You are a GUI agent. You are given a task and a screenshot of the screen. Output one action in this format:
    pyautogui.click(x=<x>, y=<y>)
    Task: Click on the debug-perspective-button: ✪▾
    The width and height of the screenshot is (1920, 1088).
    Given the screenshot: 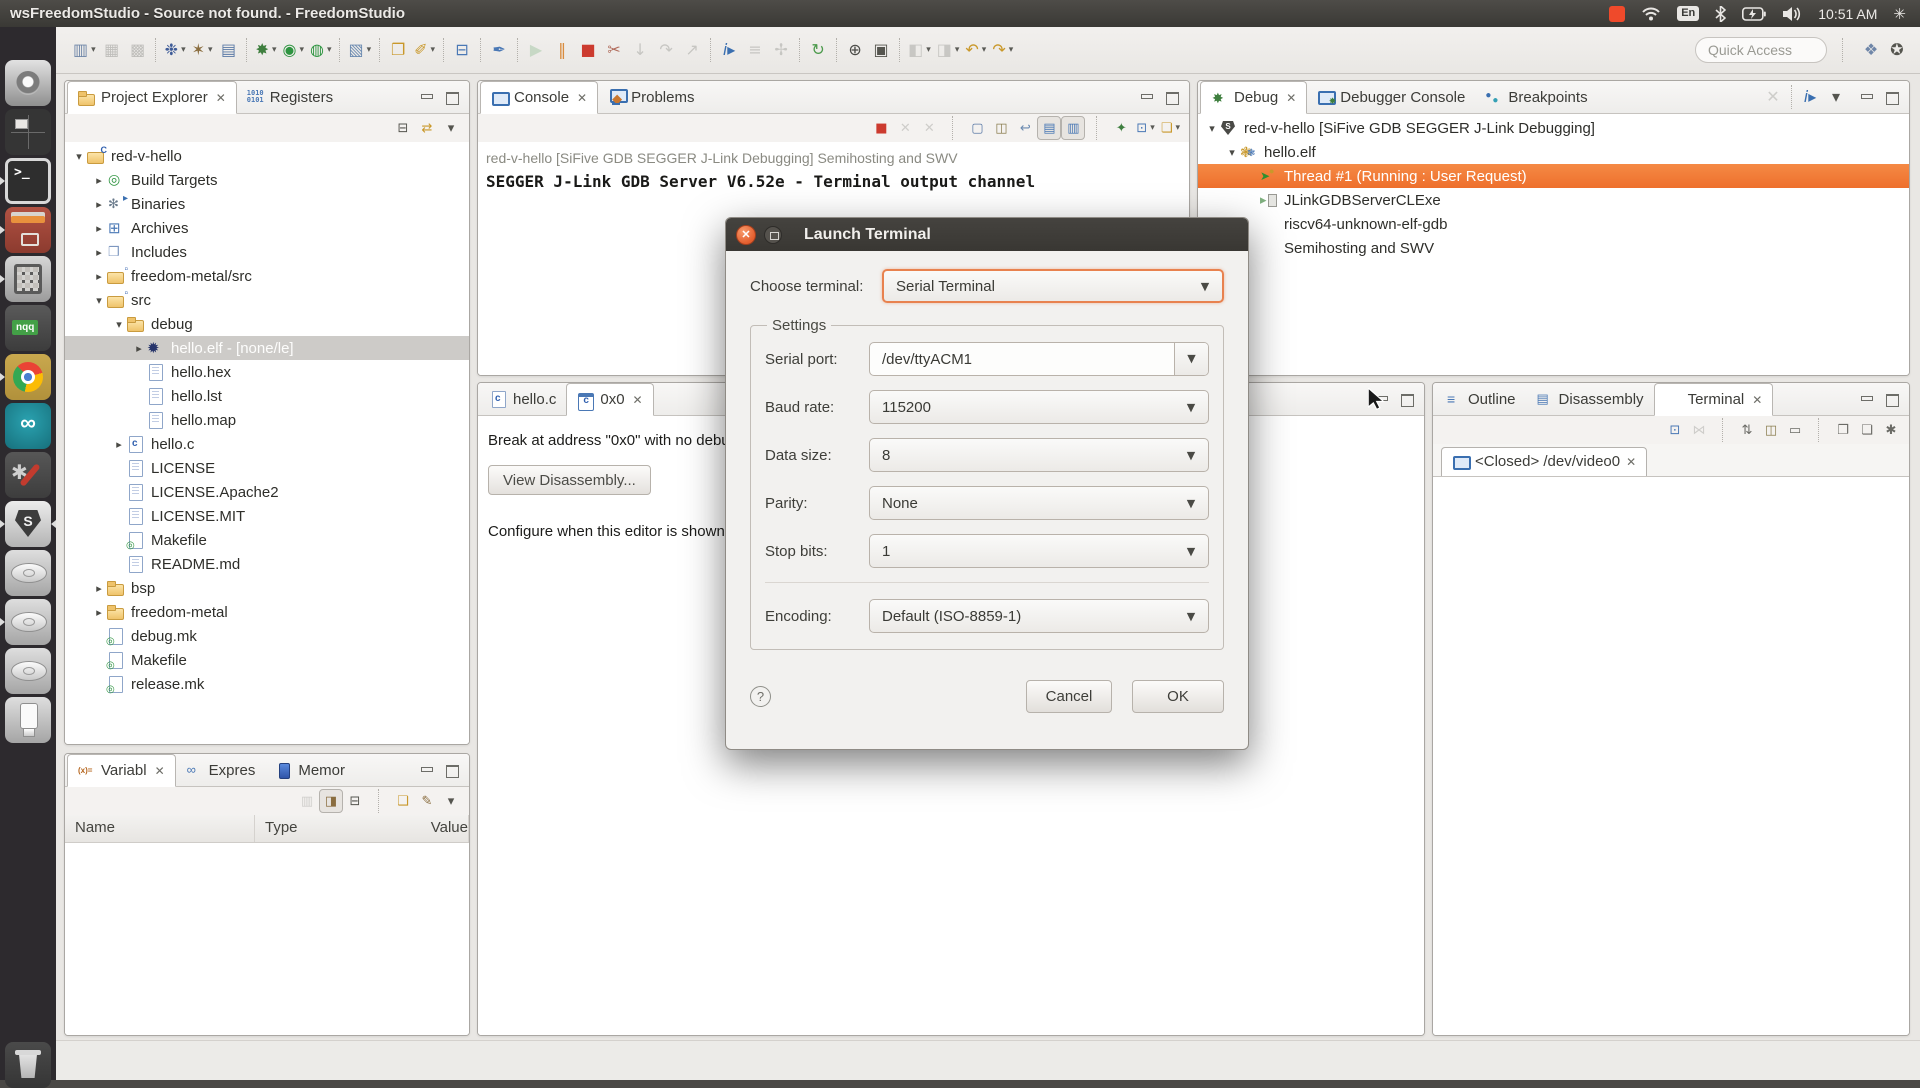 What is the action you would take?
    pyautogui.click(x=1897, y=50)
    